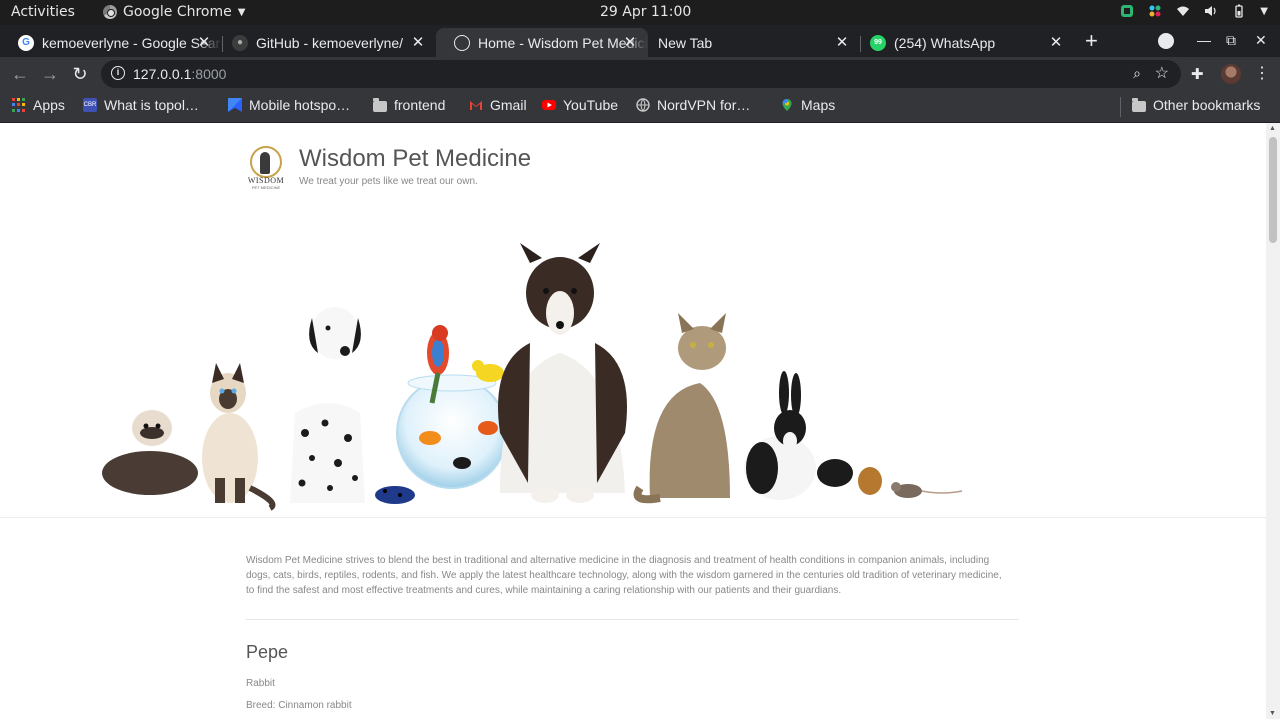  I want to click on section-divider, so click(632, 619).